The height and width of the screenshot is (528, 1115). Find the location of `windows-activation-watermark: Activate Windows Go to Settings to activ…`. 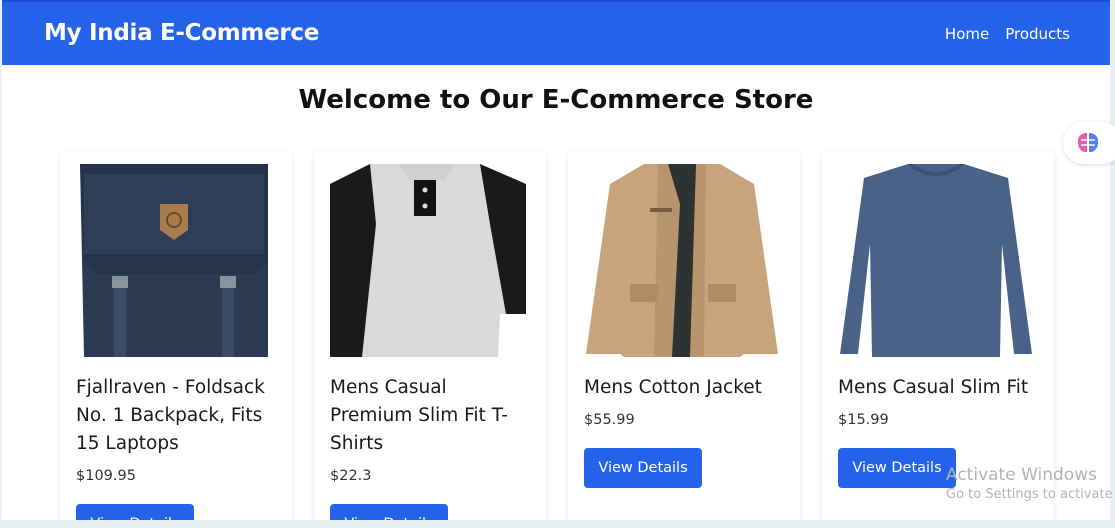

windows-activation-watermark: Activate Windows Go to Settings to activ… is located at coordinates (1029, 483).